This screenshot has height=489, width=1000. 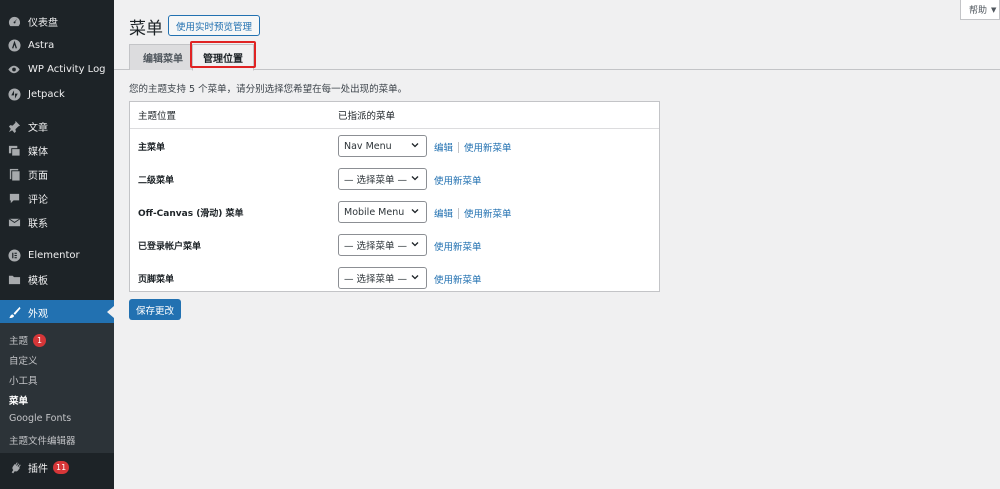 What do you see at coordinates (170, 247) in the screenshot?
I see `location-label: 已登录帐户菜单` at bounding box center [170, 247].